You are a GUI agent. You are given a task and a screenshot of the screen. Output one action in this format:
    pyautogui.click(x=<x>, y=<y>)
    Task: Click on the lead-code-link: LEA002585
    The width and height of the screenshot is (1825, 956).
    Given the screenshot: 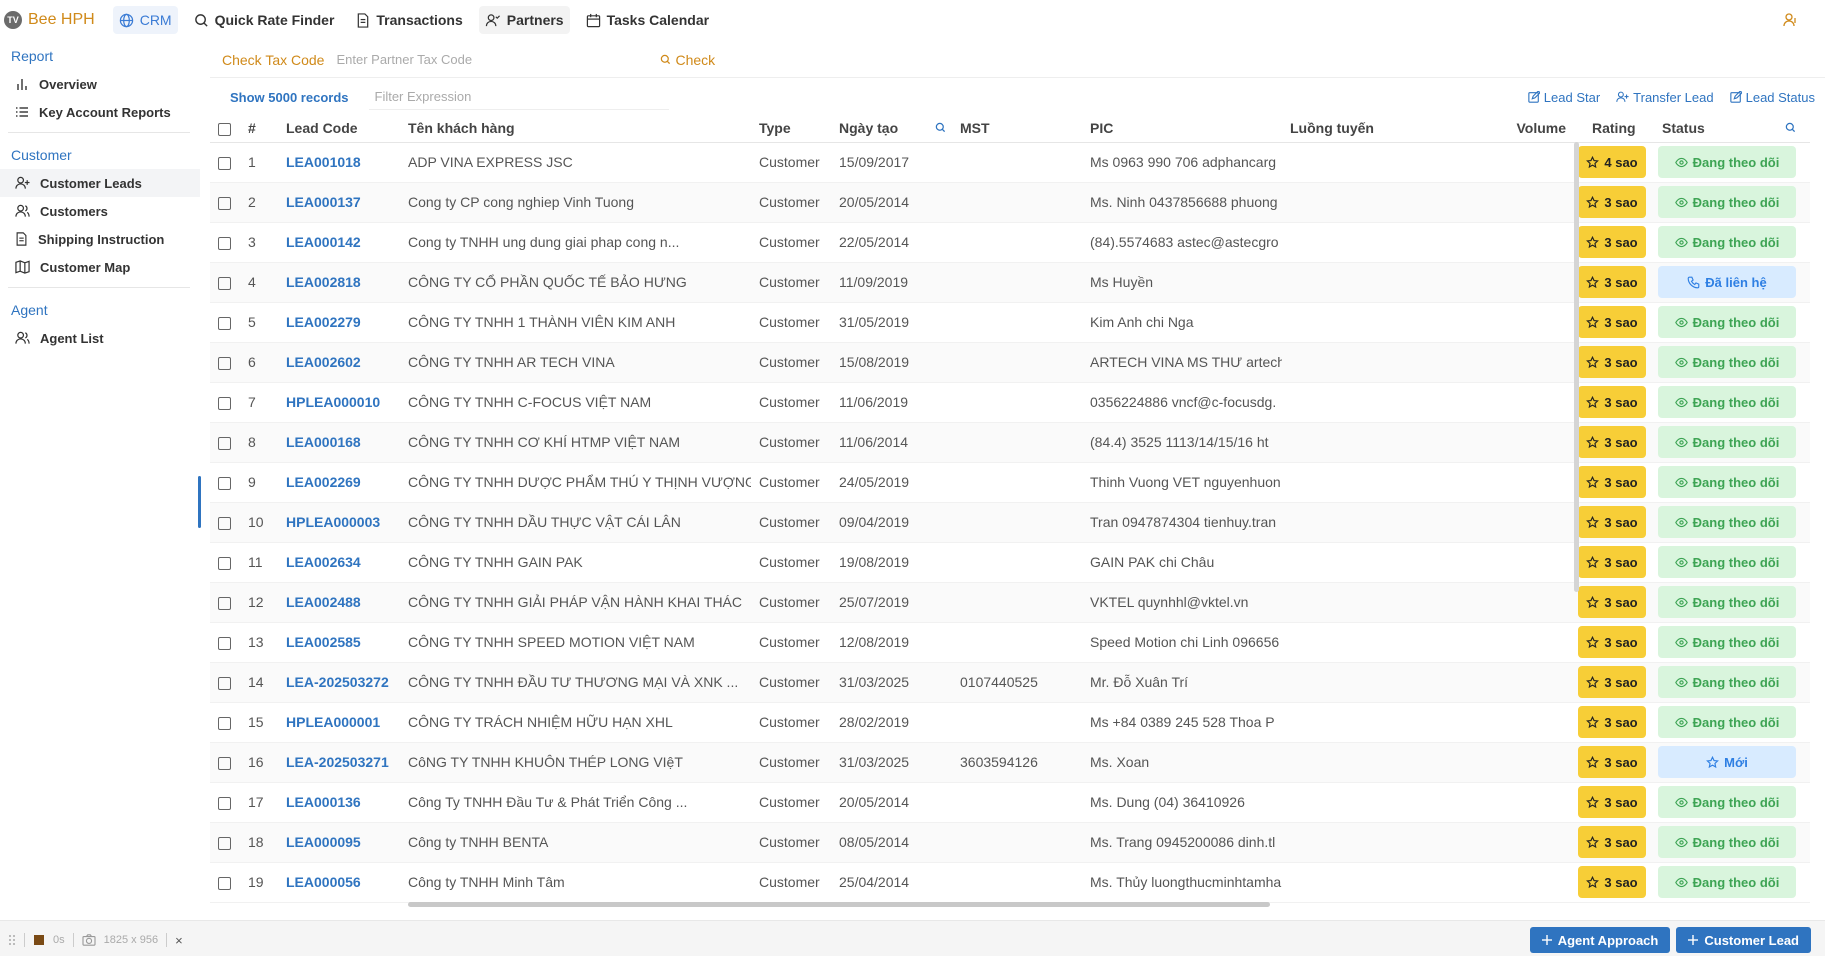 What is the action you would take?
    pyautogui.click(x=323, y=642)
    